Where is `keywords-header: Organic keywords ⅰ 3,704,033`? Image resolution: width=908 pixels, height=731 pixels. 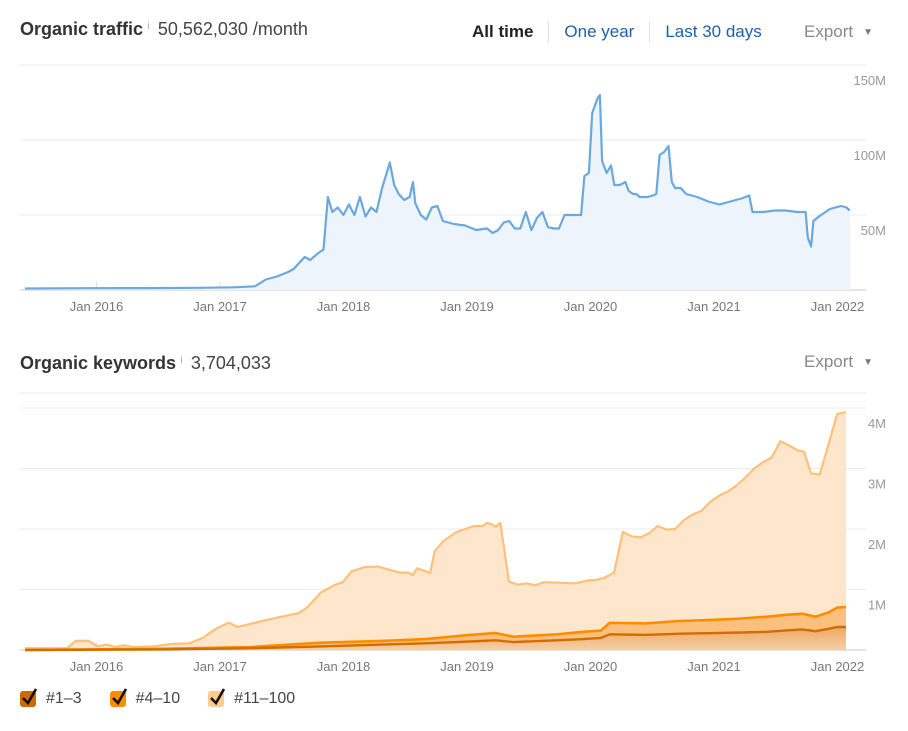
keywords-header: Organic keywords ⅰ 3,704,033 is located at coordinates (145, 363).